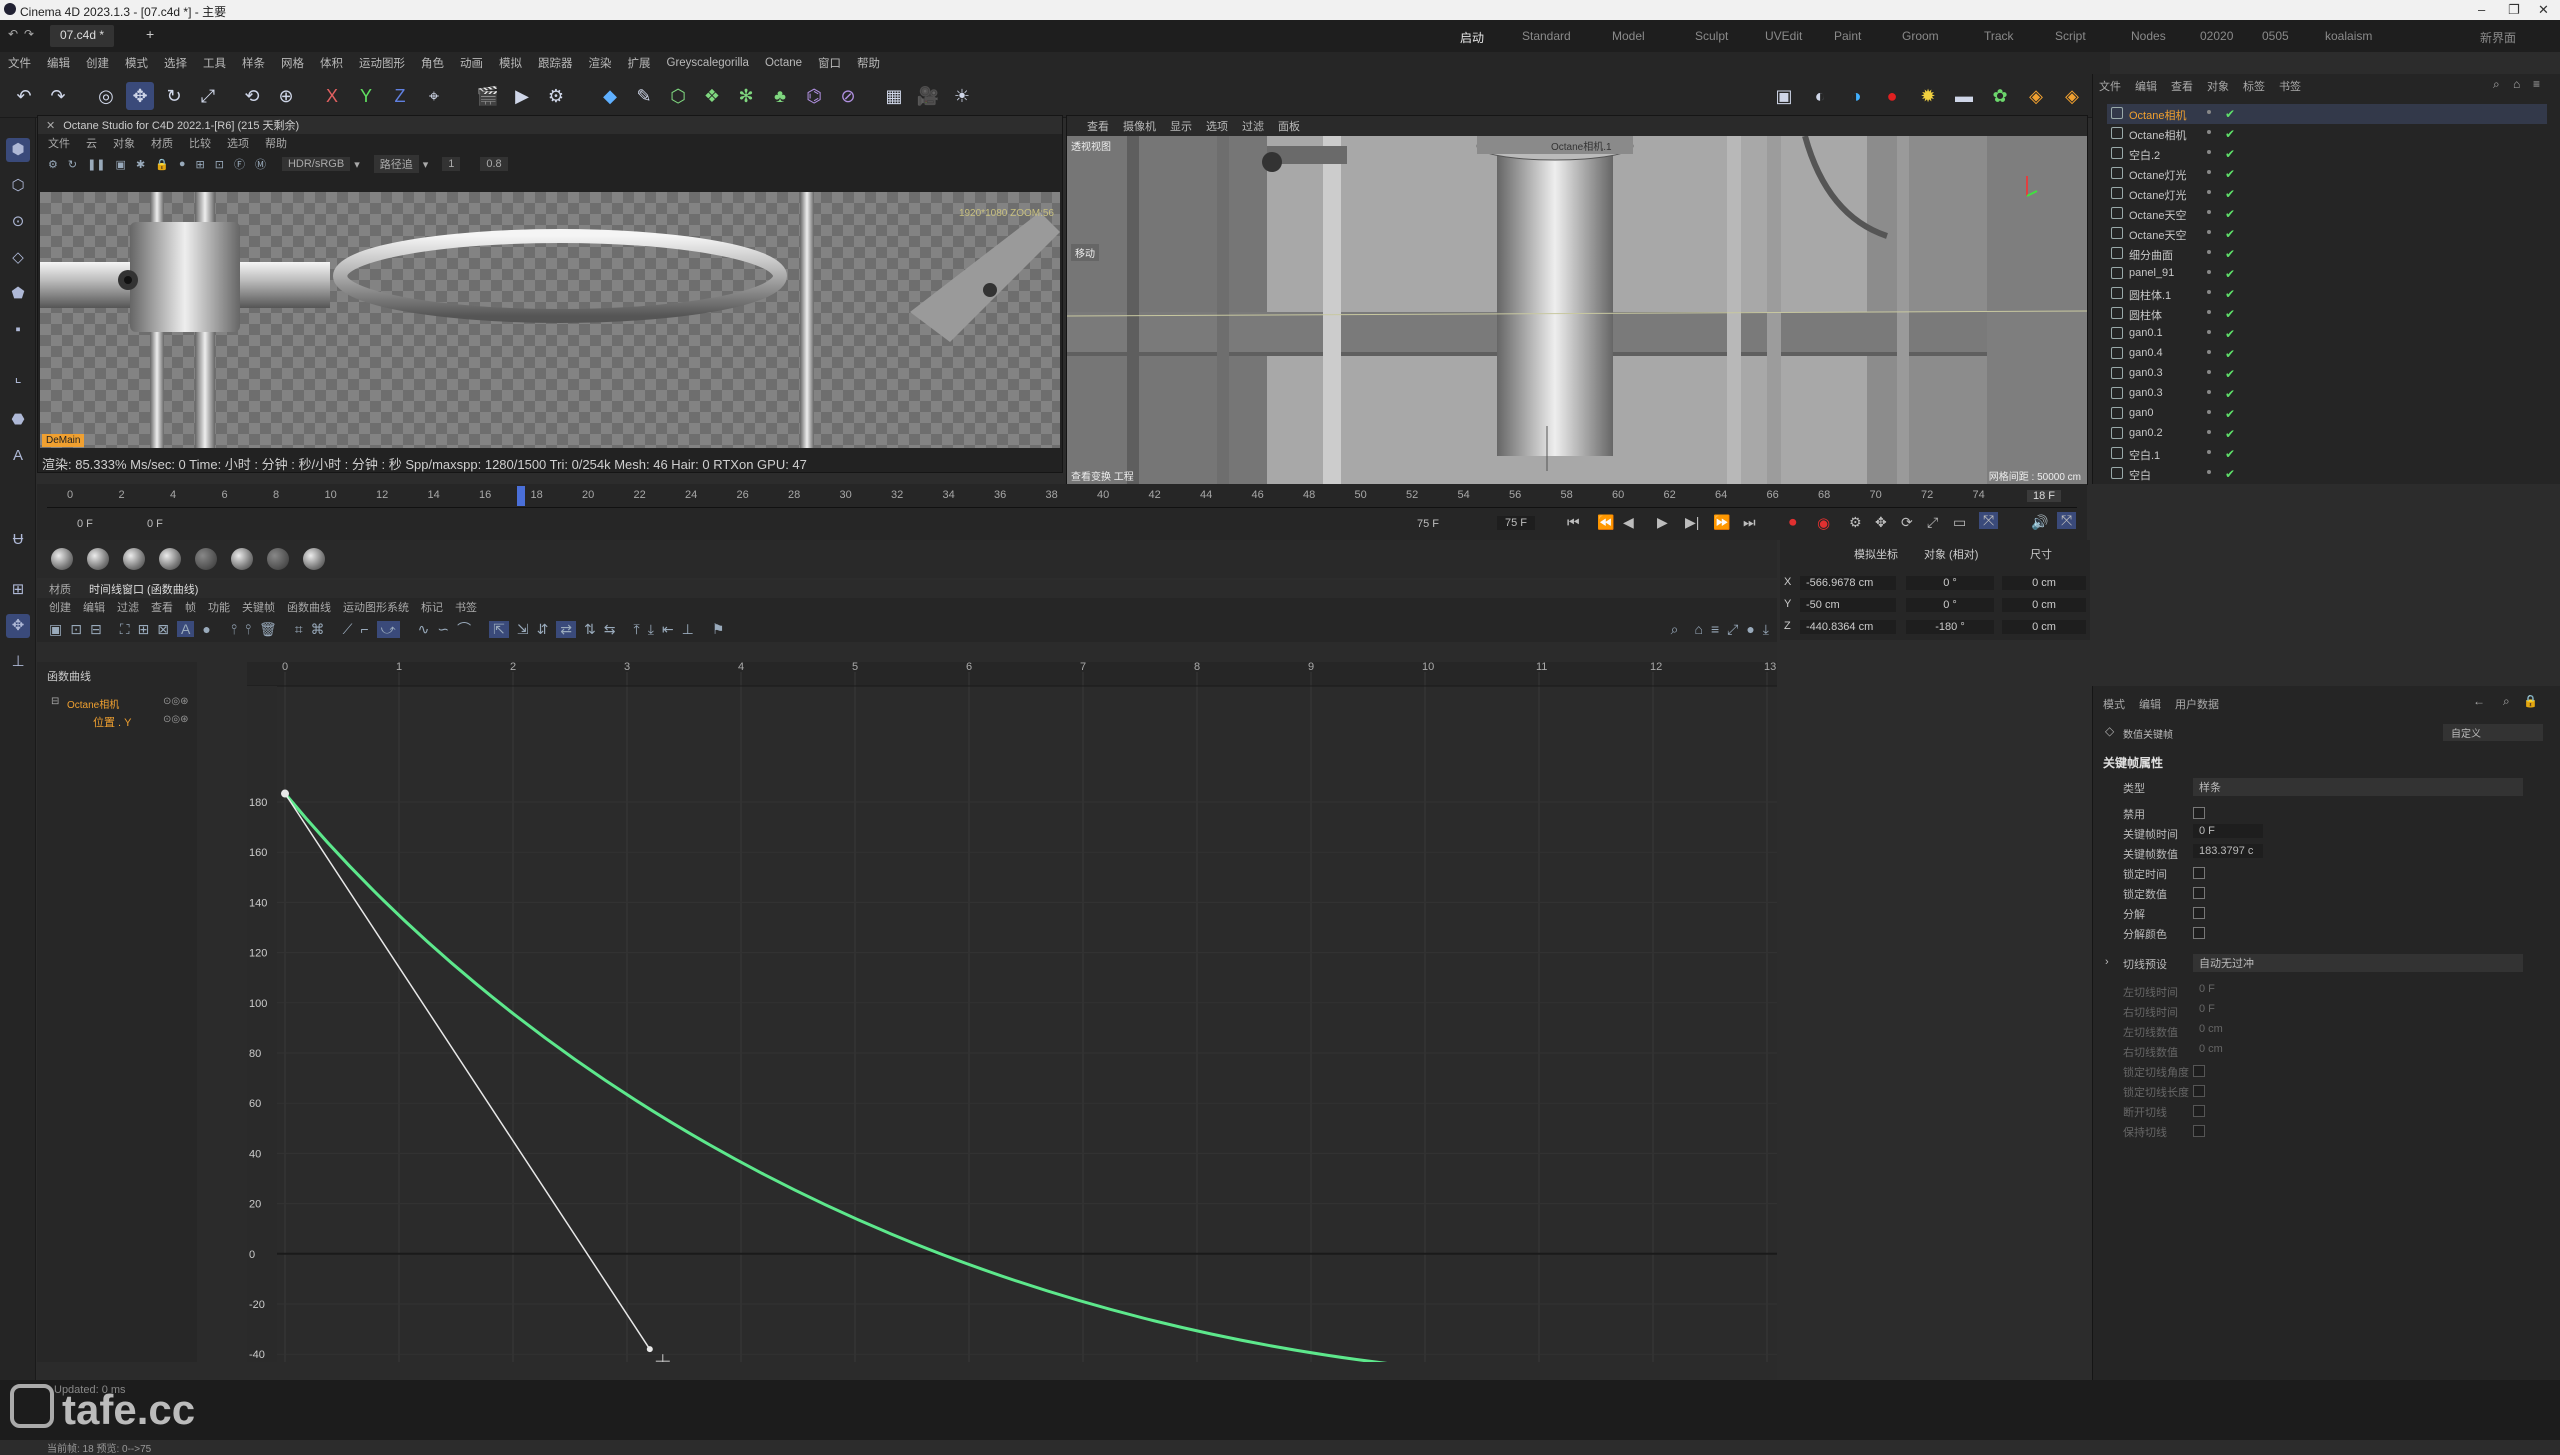 Image resolution: width=2560 pixels, height=1455 pixels. What do you see at coordinates (18, 420) in the screenshot?
I see `snap-icon: ⬣` at bounding box center [18, 420].